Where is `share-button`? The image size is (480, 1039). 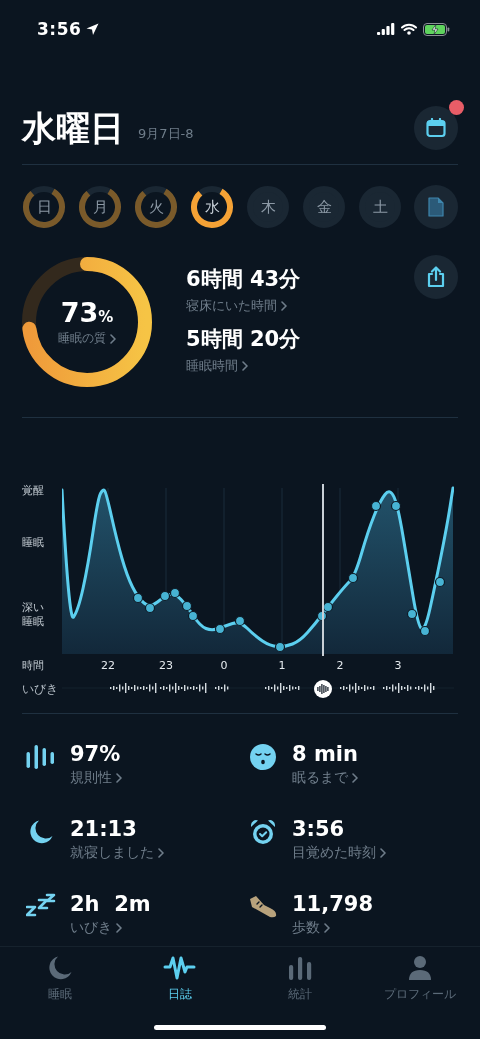
share-button is located at coordinates (436, 277).